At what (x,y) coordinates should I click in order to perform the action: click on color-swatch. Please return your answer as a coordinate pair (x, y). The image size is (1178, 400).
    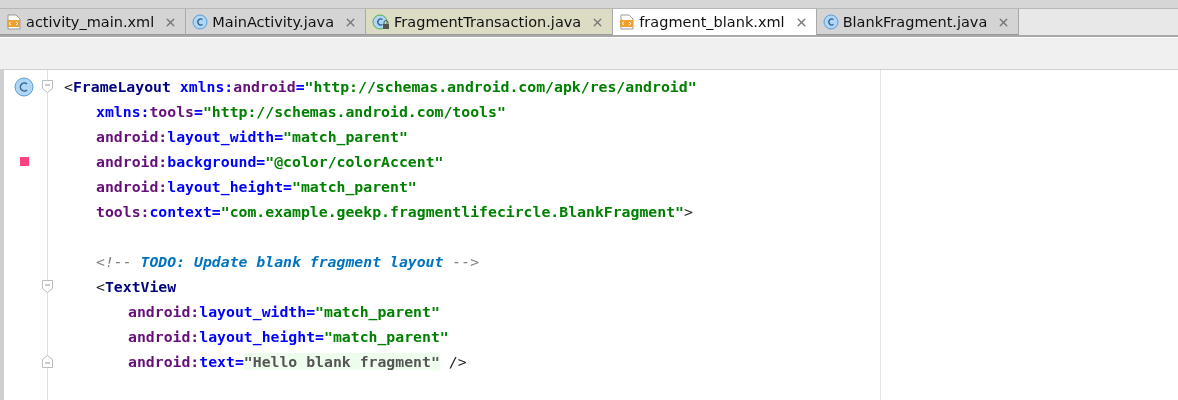
    Looking at the image, I should click on (24, 161).